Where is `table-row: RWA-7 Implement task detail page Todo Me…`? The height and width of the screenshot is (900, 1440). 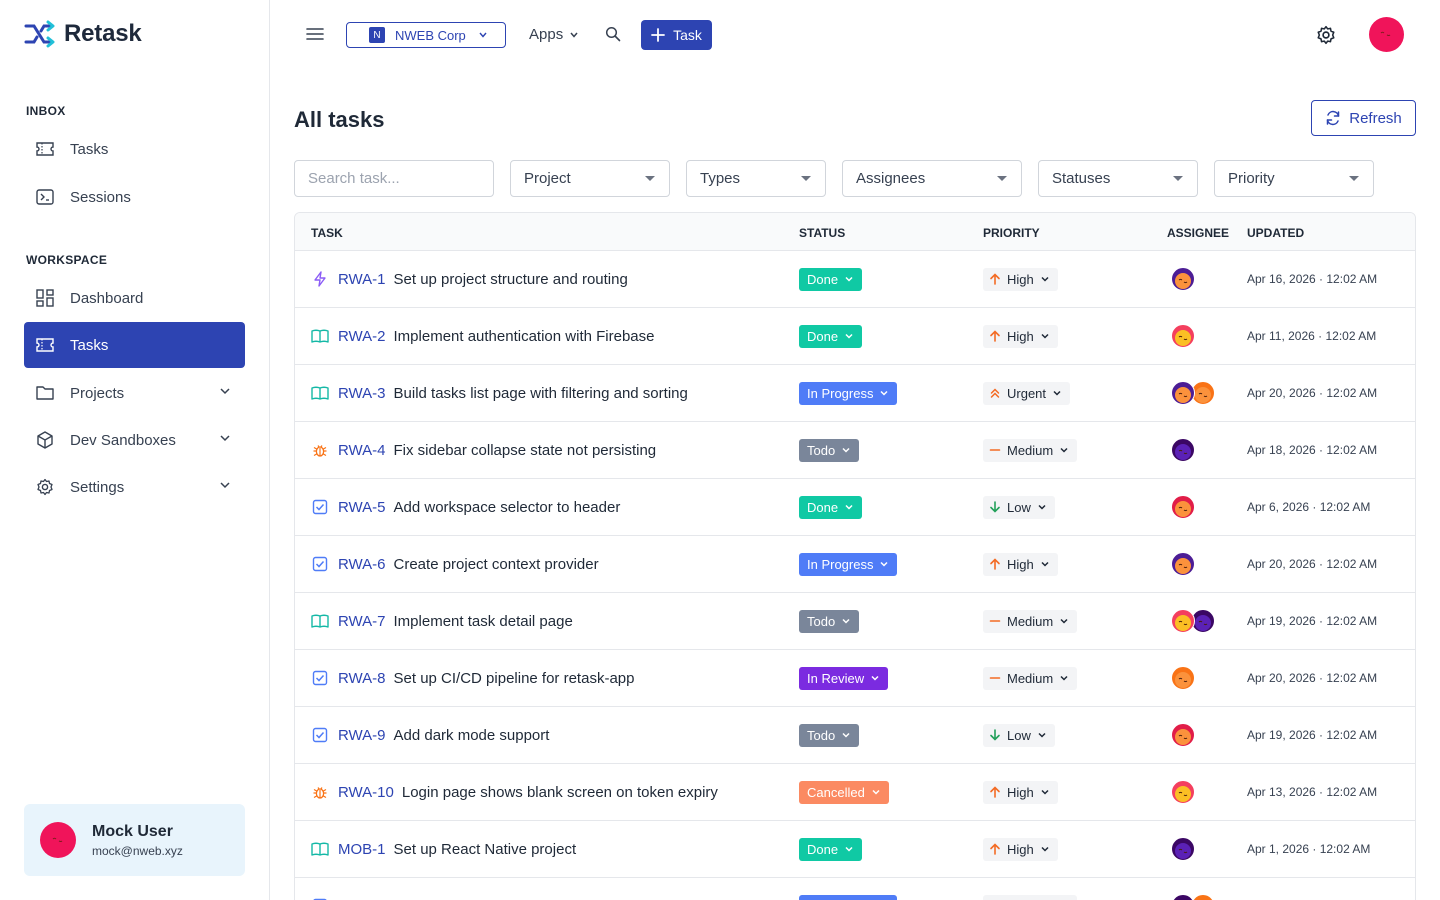
table-row: RWA-7 Implement task detail page Todo Me… is located at coordinates (855, 621).